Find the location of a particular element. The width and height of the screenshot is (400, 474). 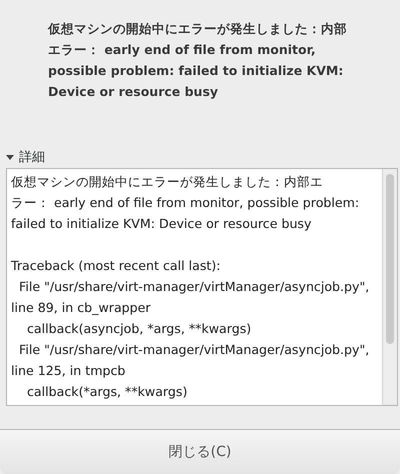

error-message: 仮想マシンの開始中にエラーが発生しました：内部エラー： early end of file from monitor, possible problem: failed to initialize KVM: Device or resource busy is located at coordinates (198, 60).